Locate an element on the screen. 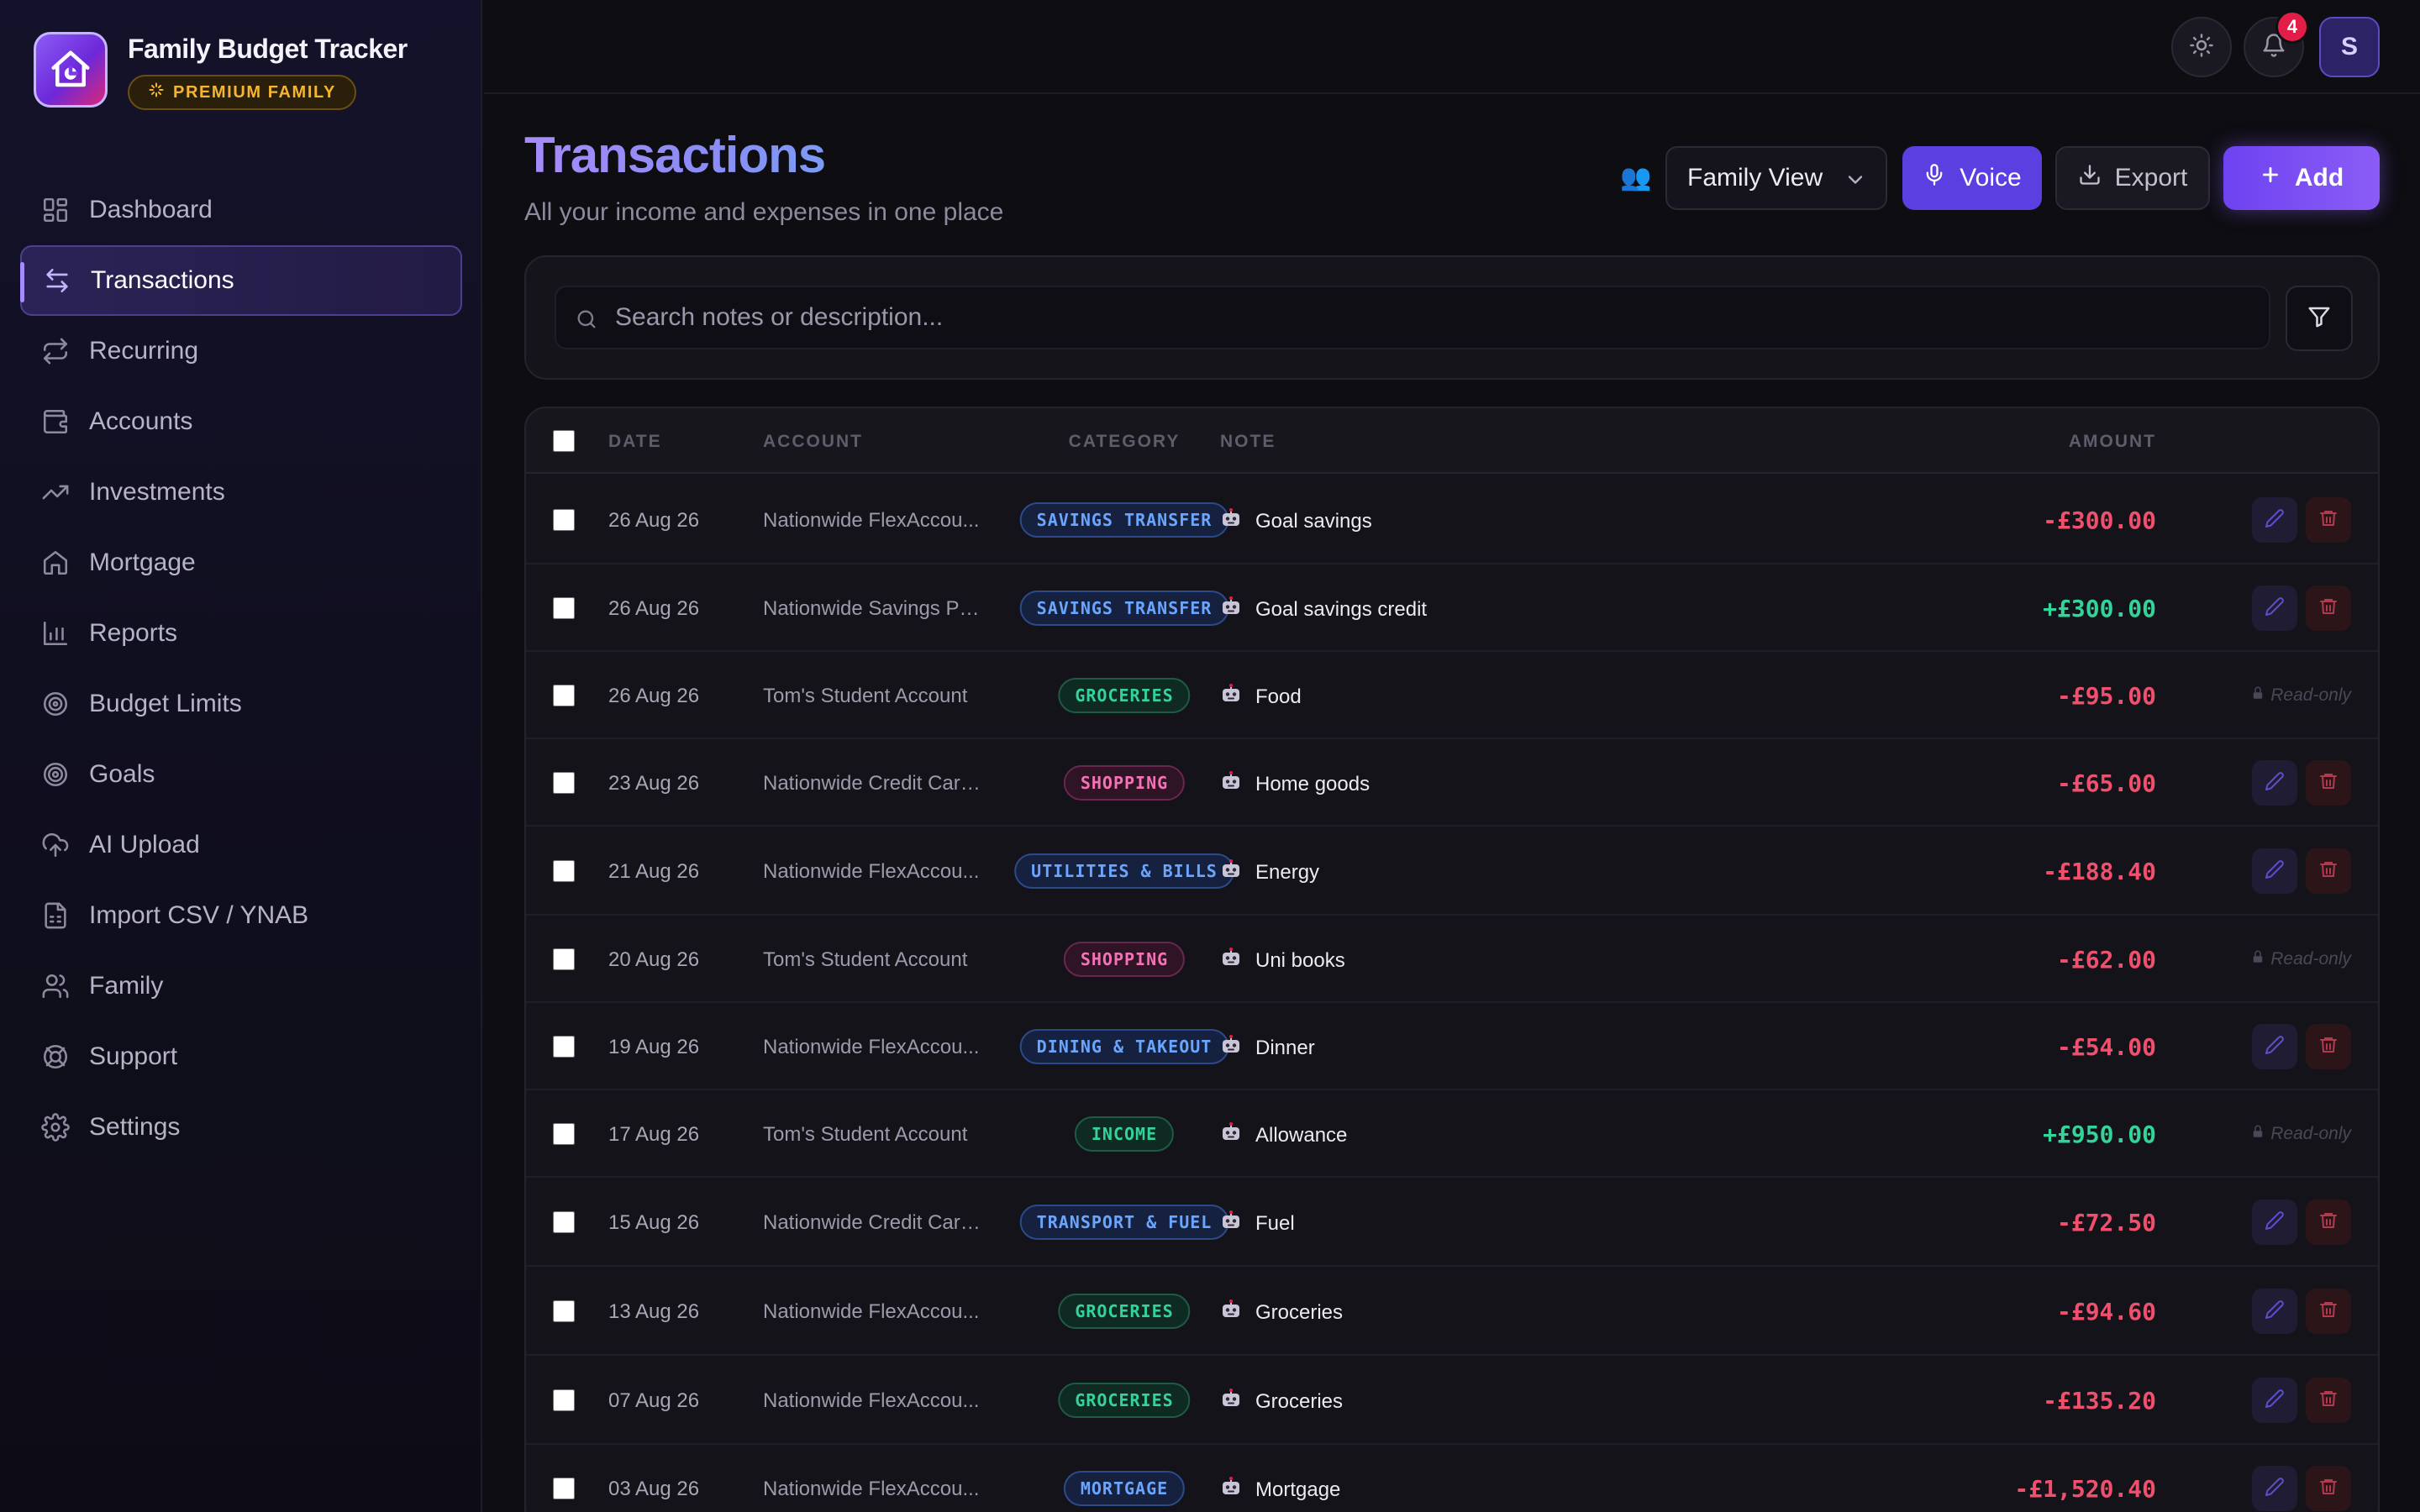 The image size is (2420, 1512). sidebar-item-goals: Goals is located at coordinates (241, 774).